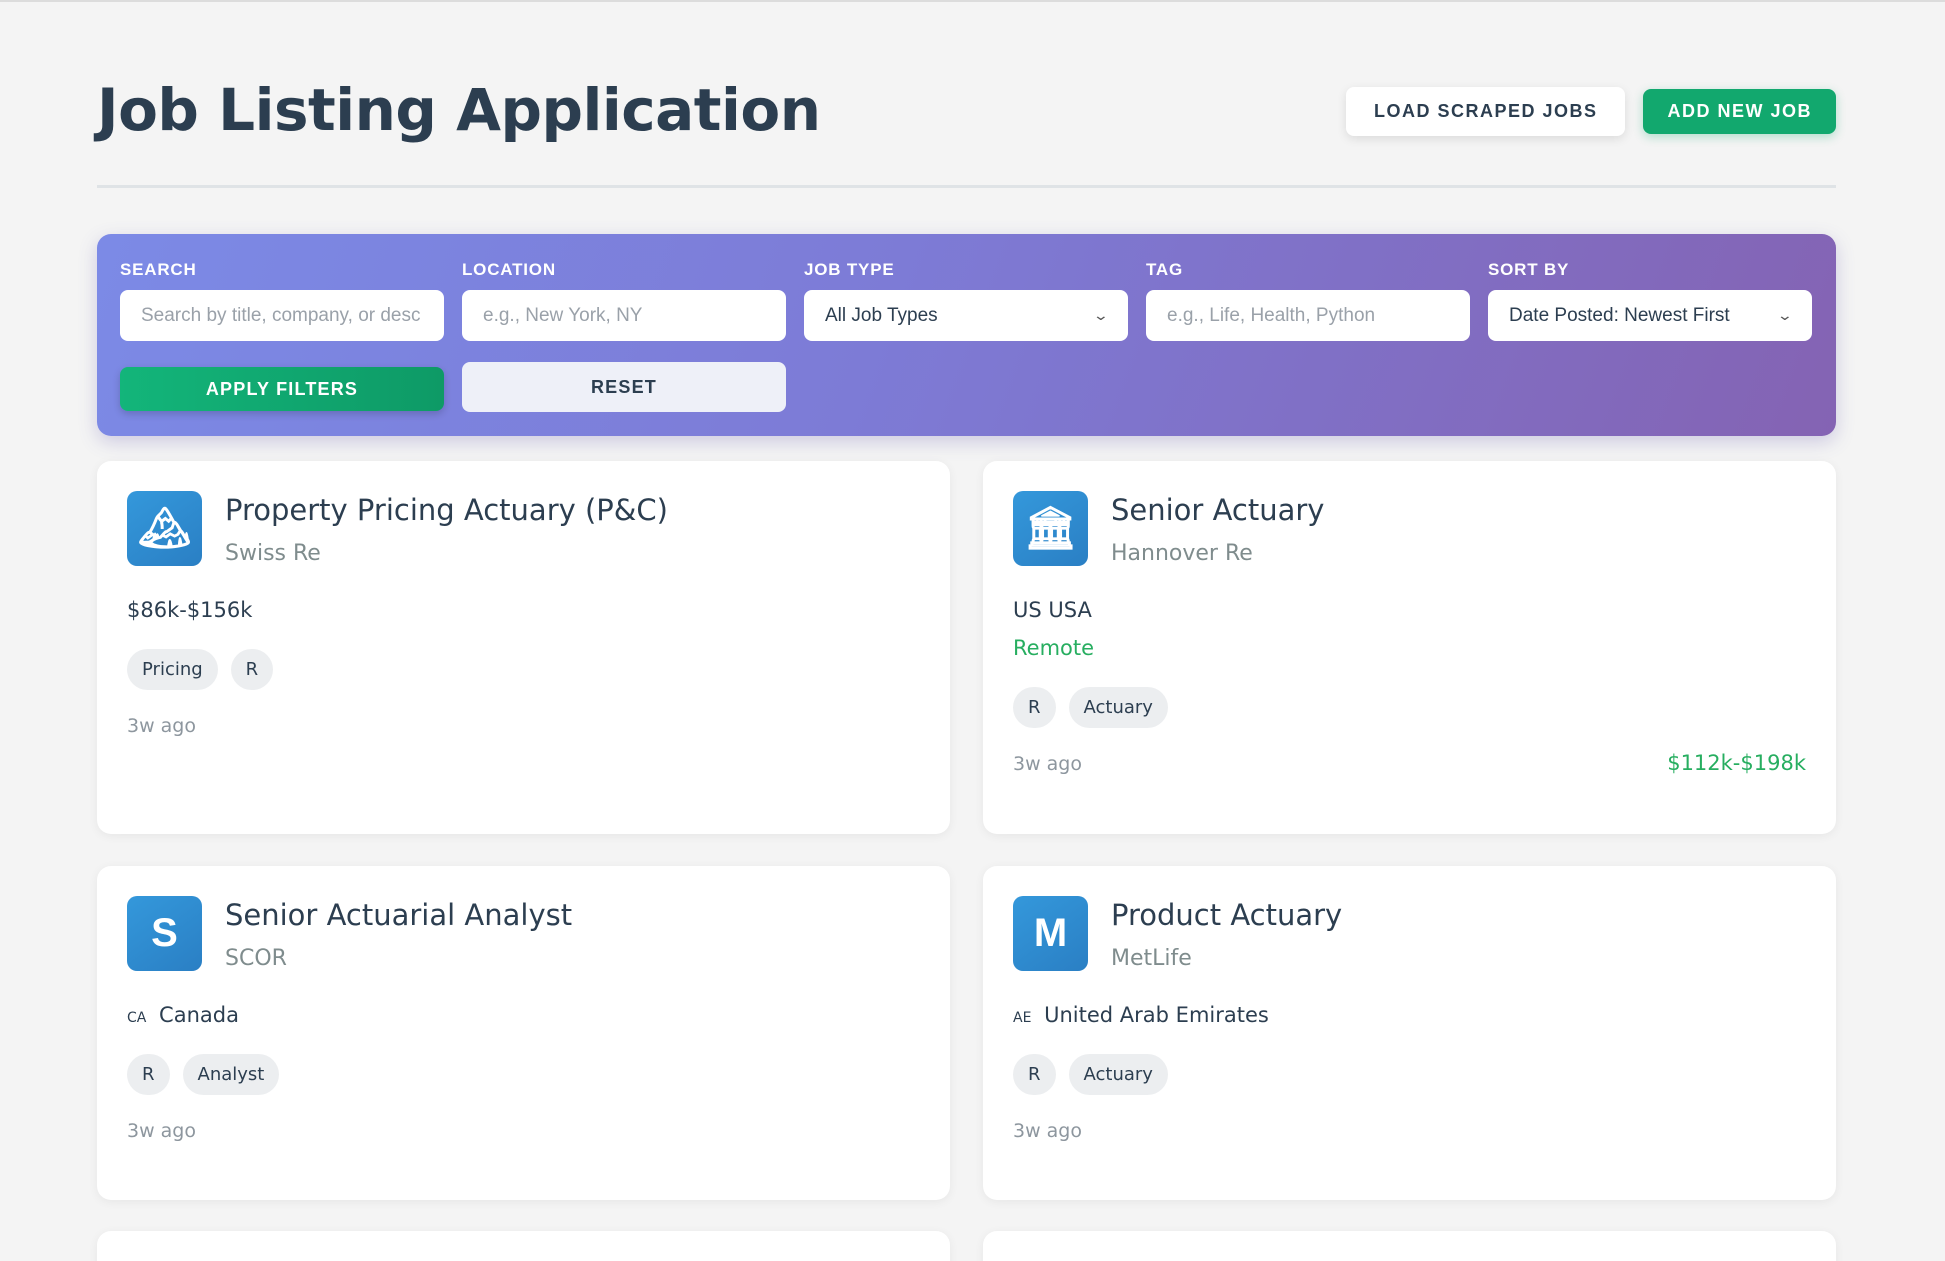  I want to click on job-title: Product Actuary, so click(1226, 915).